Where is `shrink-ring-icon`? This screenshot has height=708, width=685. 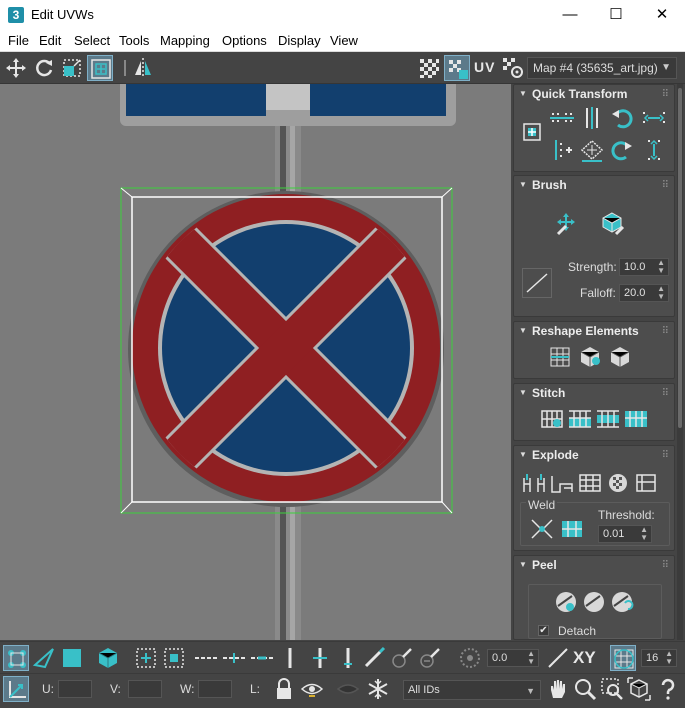 shrink-ring-icon is located at coordinates (348, 658).